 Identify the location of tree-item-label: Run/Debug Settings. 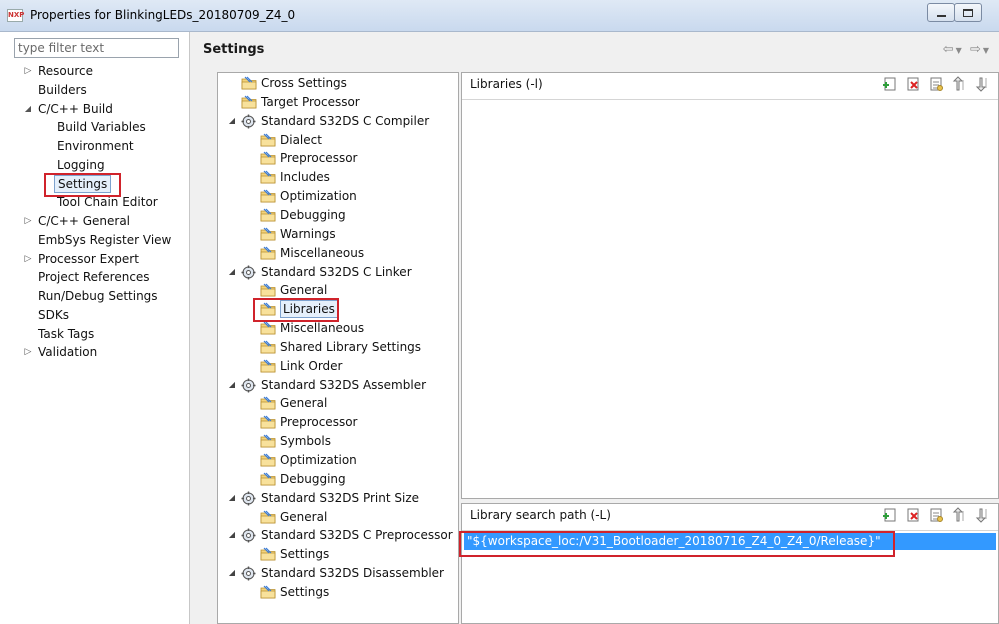
(98, 296).